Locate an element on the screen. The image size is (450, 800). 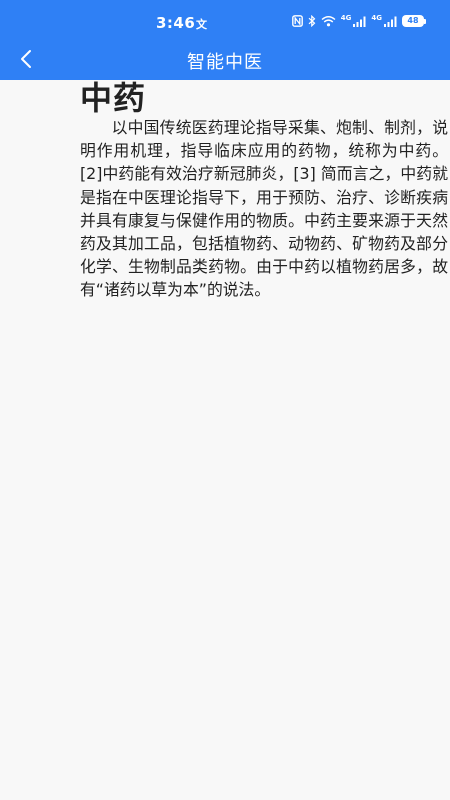
network-type-label-2: 4G is located at coordinates (376, 17).